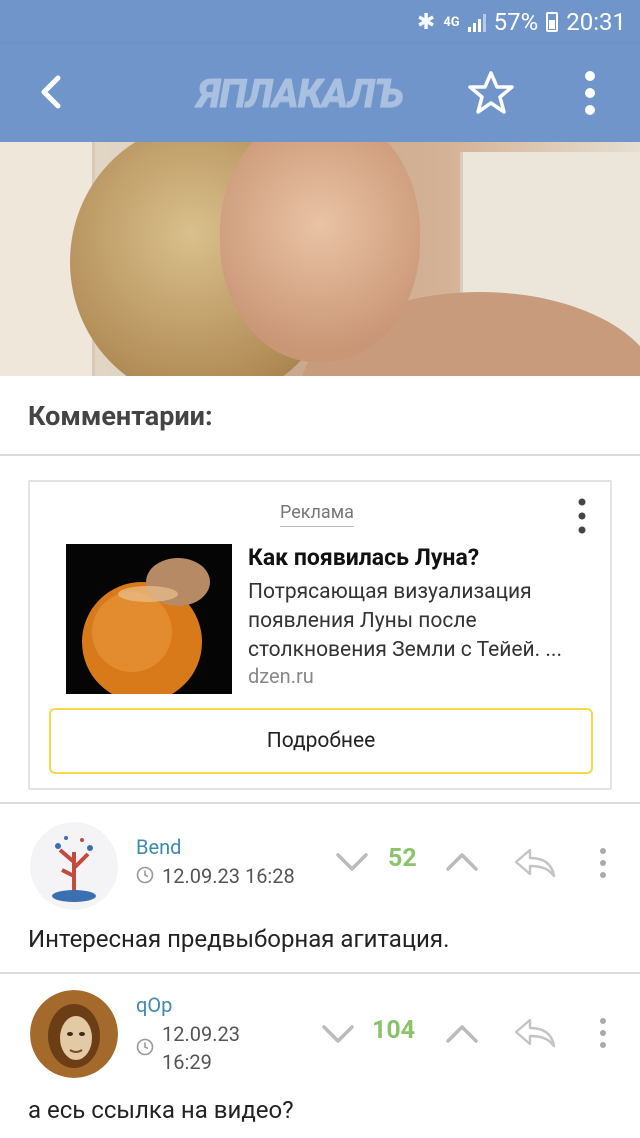 This screenshot has width=640, height=1138. Describe the element at coordinates (201, 1048) in the screenshot. I see `comment-date: 12.09.23 16:29` at that location.